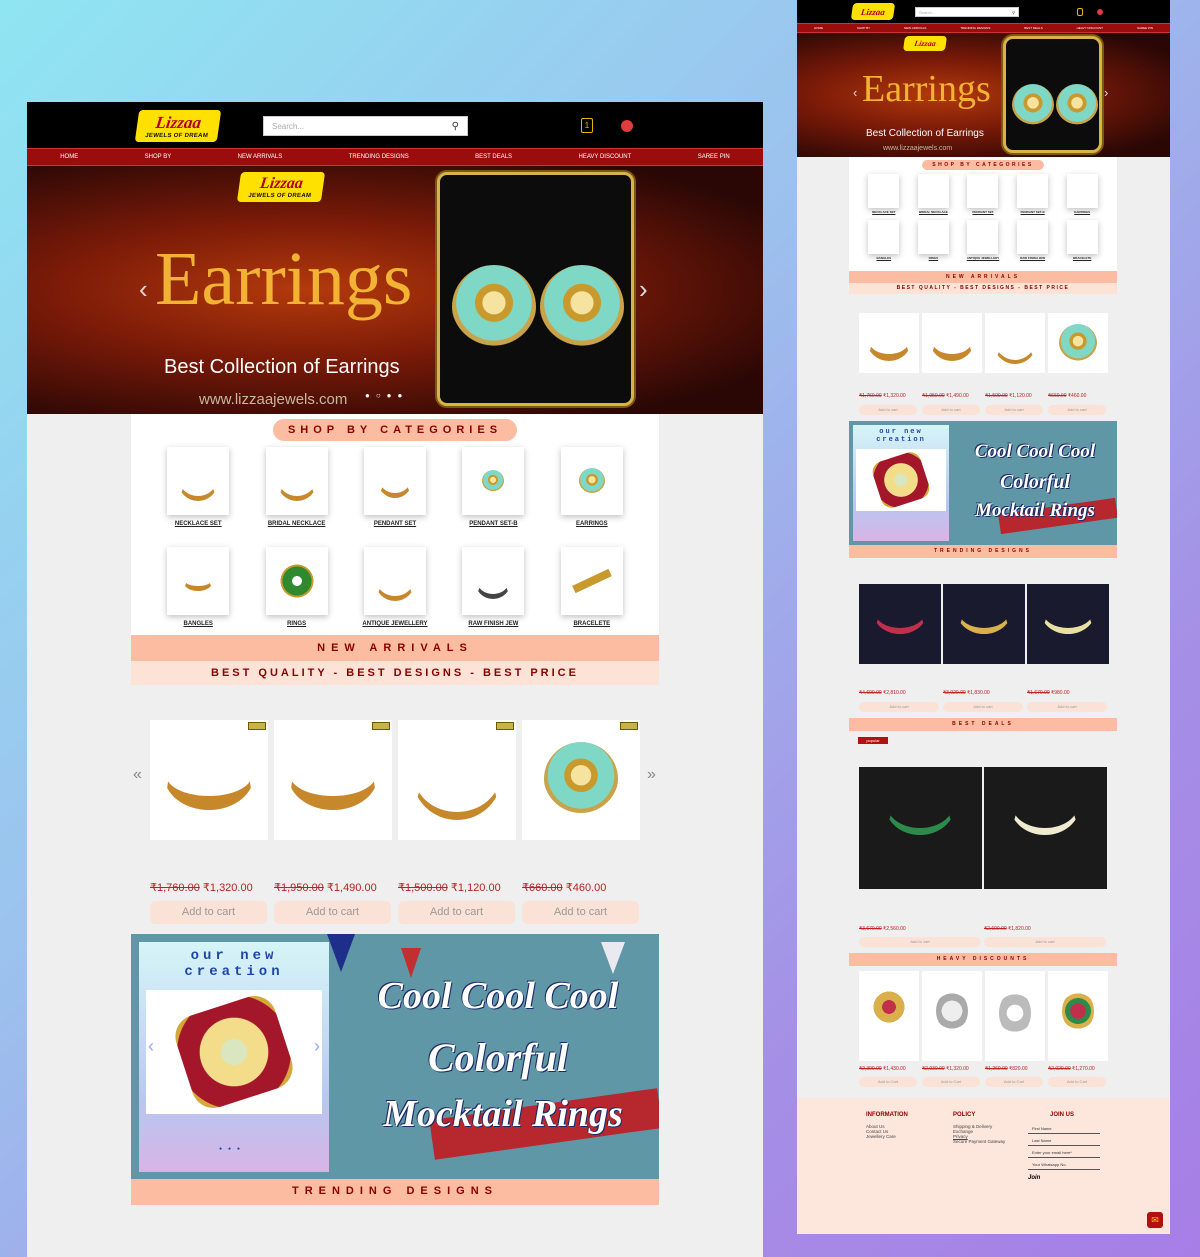 The height and width of the screenshot is (1257, 1200). I want to click on category-earrings: EARRINGS, so click(592, 487).